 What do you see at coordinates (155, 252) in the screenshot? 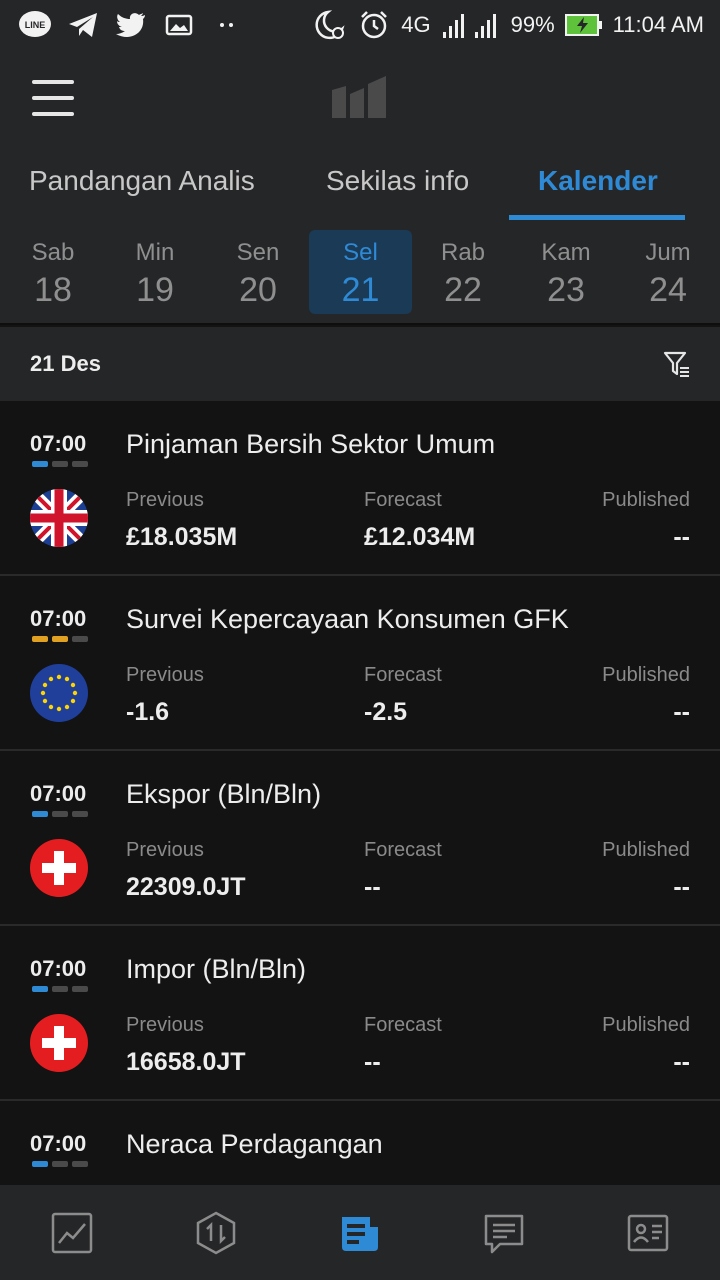
I see `day-name: Min` at bounding box center [155, 252].